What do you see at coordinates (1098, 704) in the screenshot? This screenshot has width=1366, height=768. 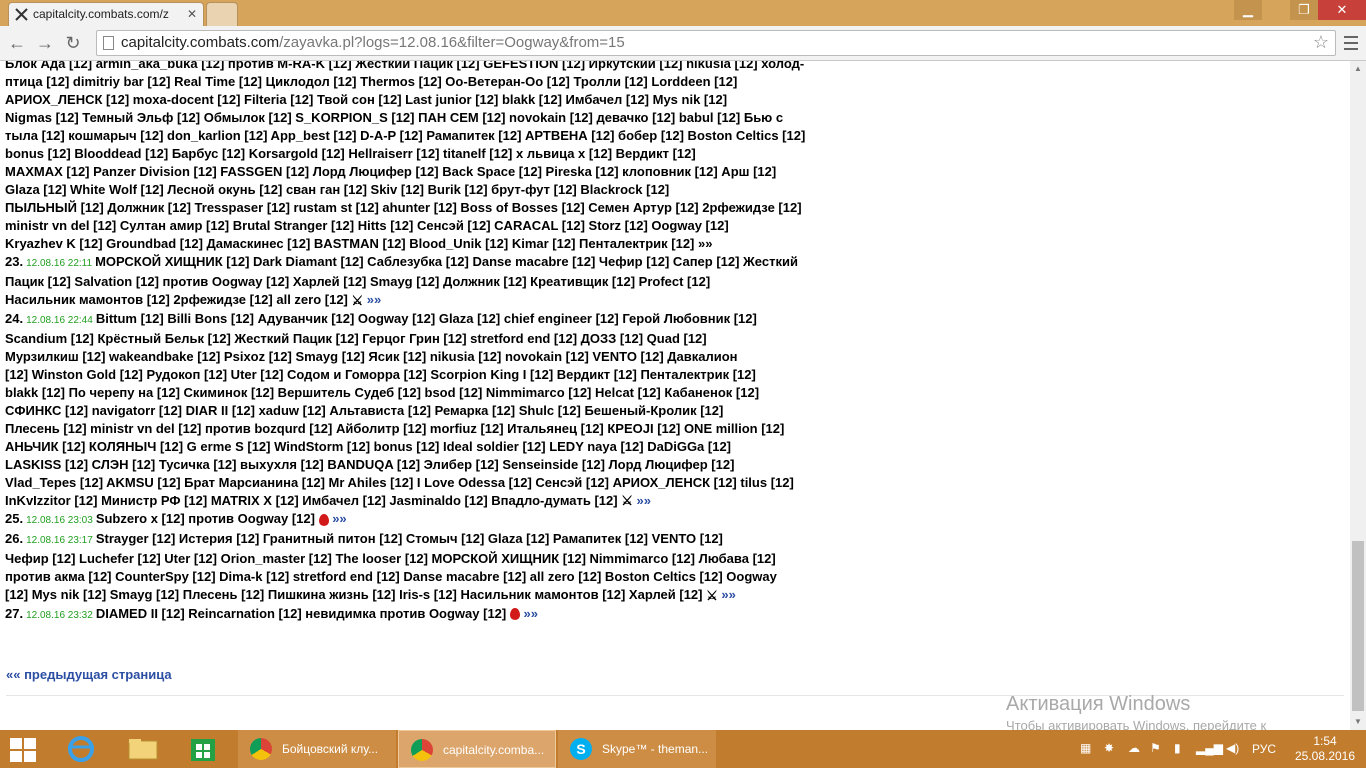 I see `watermark-title: Активация Windows` at bounding box center [1098, 704].